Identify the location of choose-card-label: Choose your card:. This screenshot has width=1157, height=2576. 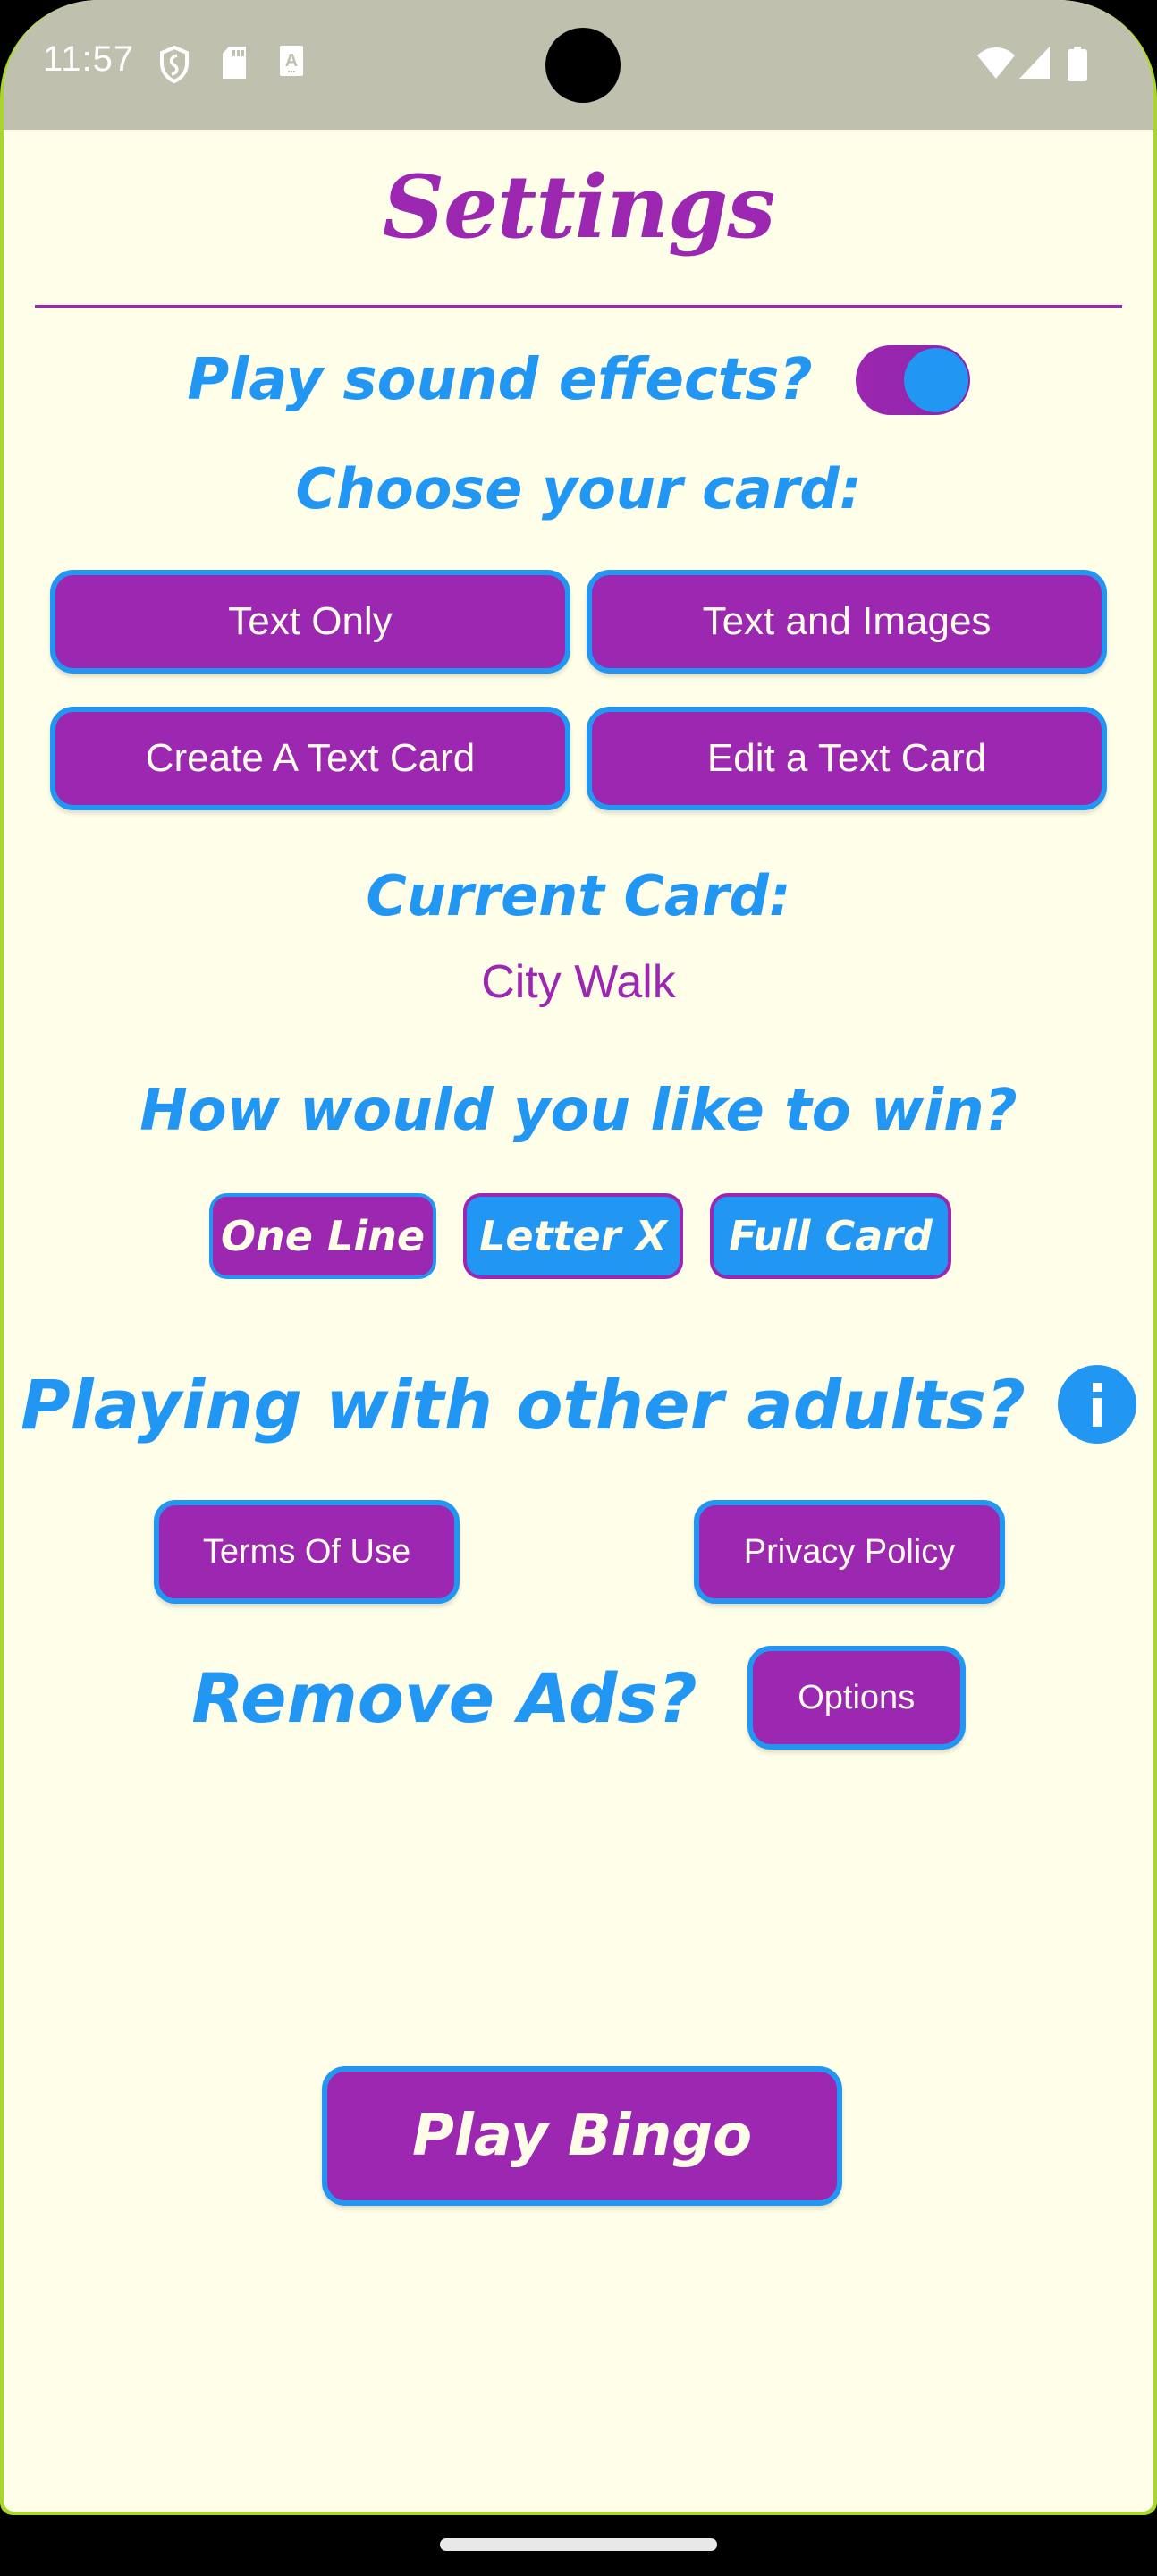
(578, 488).